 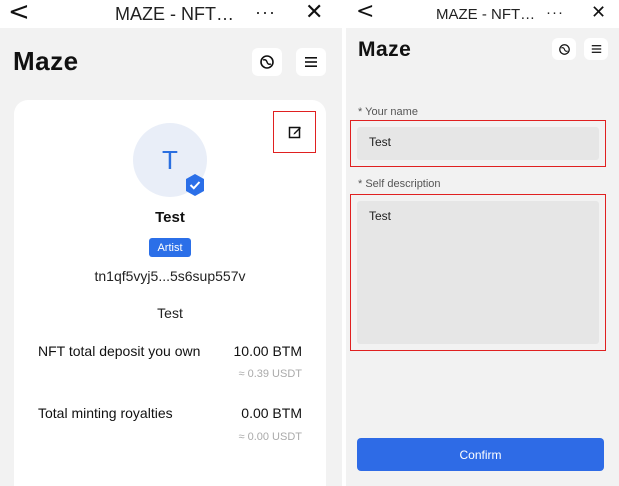 I want to click on edit-profile-button, so click(x=294, y=132).